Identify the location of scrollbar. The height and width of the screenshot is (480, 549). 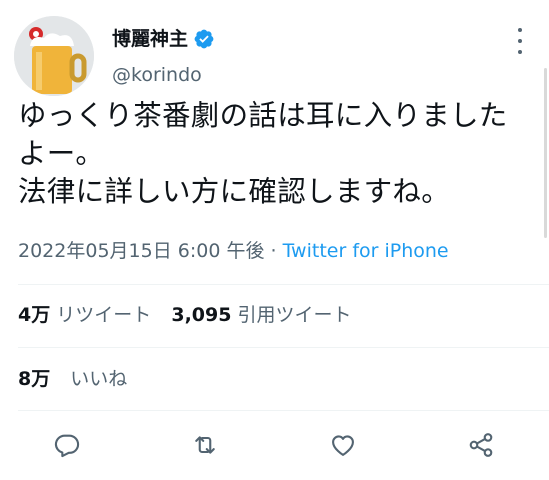
(545, 153).